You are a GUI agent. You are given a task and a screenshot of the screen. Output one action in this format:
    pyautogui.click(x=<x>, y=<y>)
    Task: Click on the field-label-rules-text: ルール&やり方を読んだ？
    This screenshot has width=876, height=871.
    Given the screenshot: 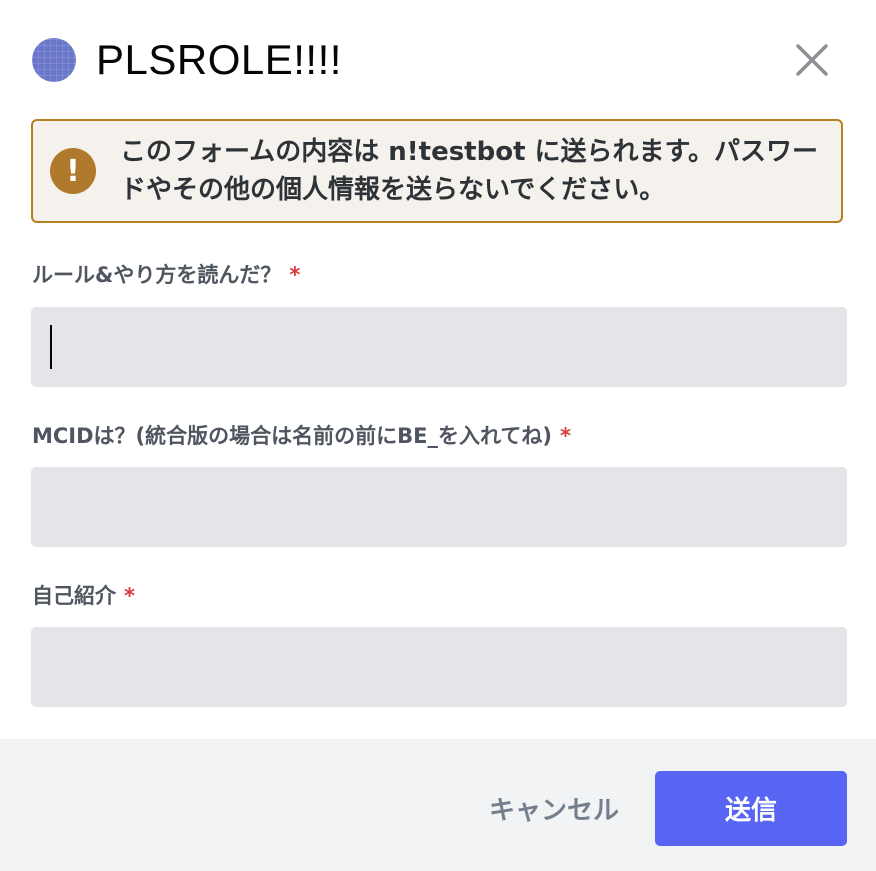 What is the action you would take?
    pyautogui.click(x=157, y=275)
    